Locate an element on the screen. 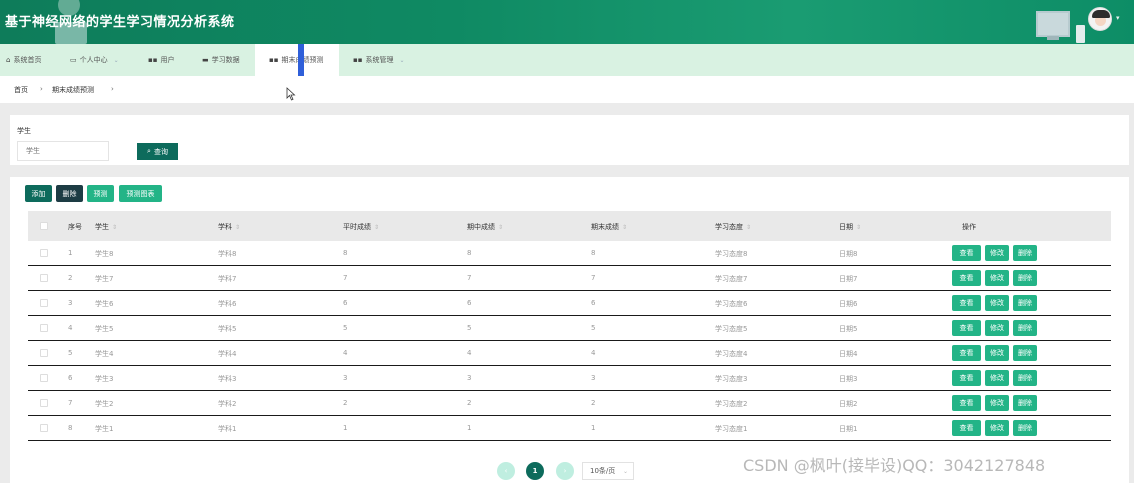  table-row: 7 学生2 学科2 2 2 2 学习态度2 日期2 查看 修改 删除 is located at coordinates (569, 403).